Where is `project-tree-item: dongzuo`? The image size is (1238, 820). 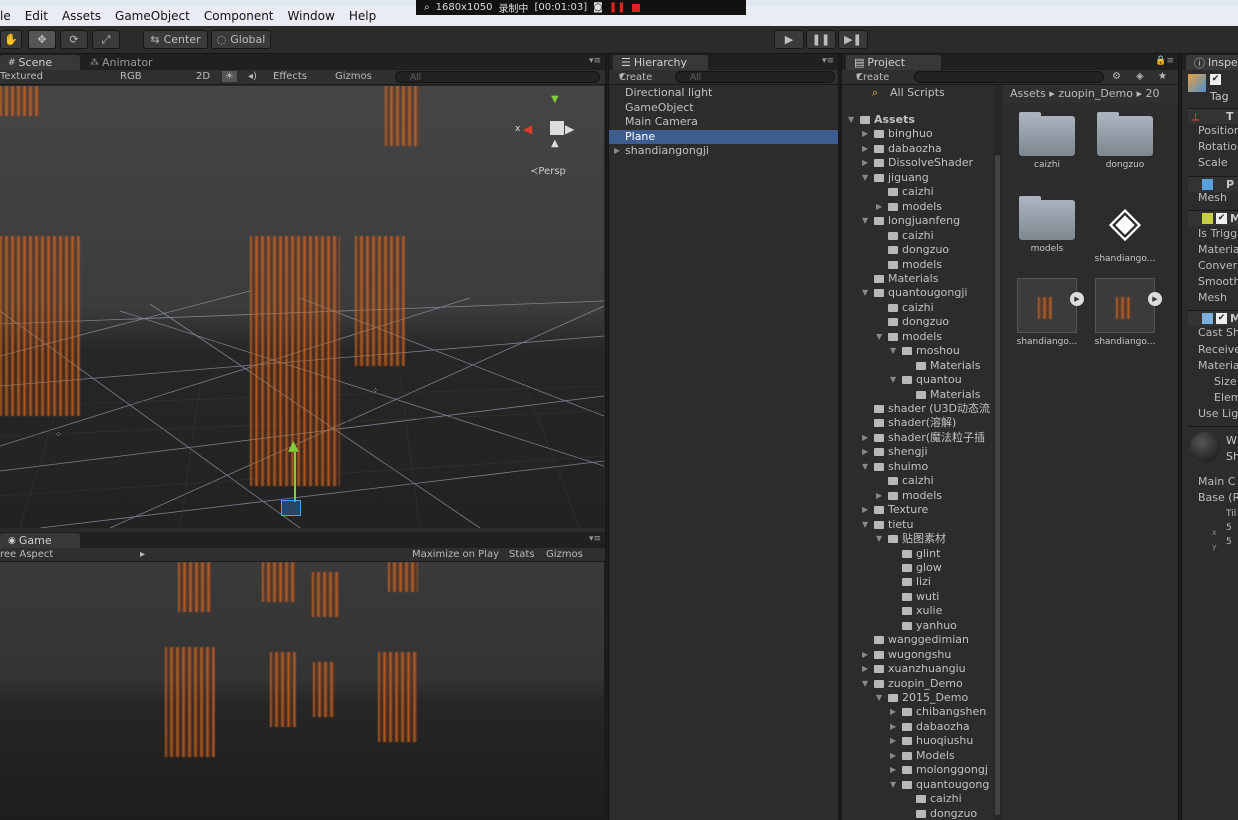
project-tree-item: dongzuo is located at coordinates (922, 322).